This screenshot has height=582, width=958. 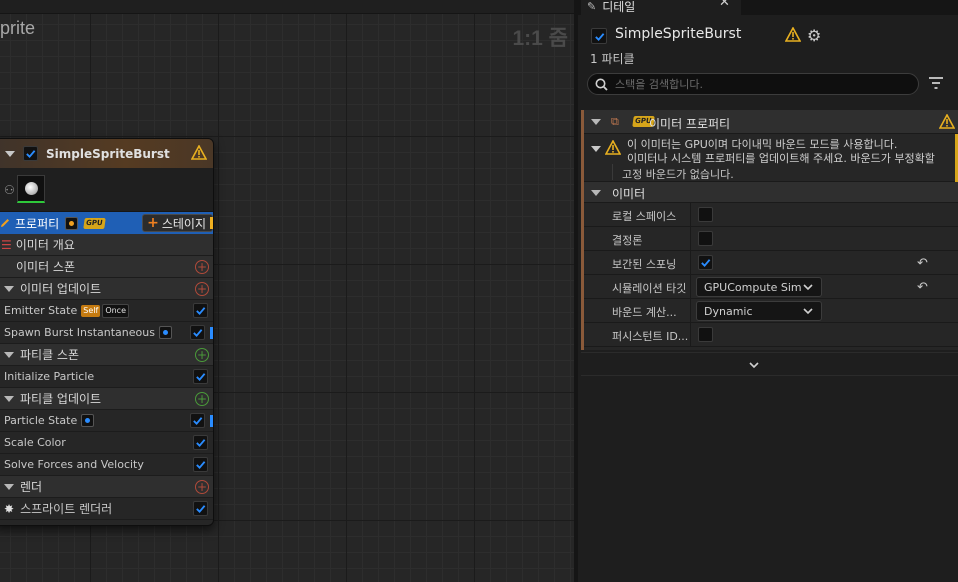 I want to click on prop-label: 시뮬레이션 타깃, so click(x=649, y=288).